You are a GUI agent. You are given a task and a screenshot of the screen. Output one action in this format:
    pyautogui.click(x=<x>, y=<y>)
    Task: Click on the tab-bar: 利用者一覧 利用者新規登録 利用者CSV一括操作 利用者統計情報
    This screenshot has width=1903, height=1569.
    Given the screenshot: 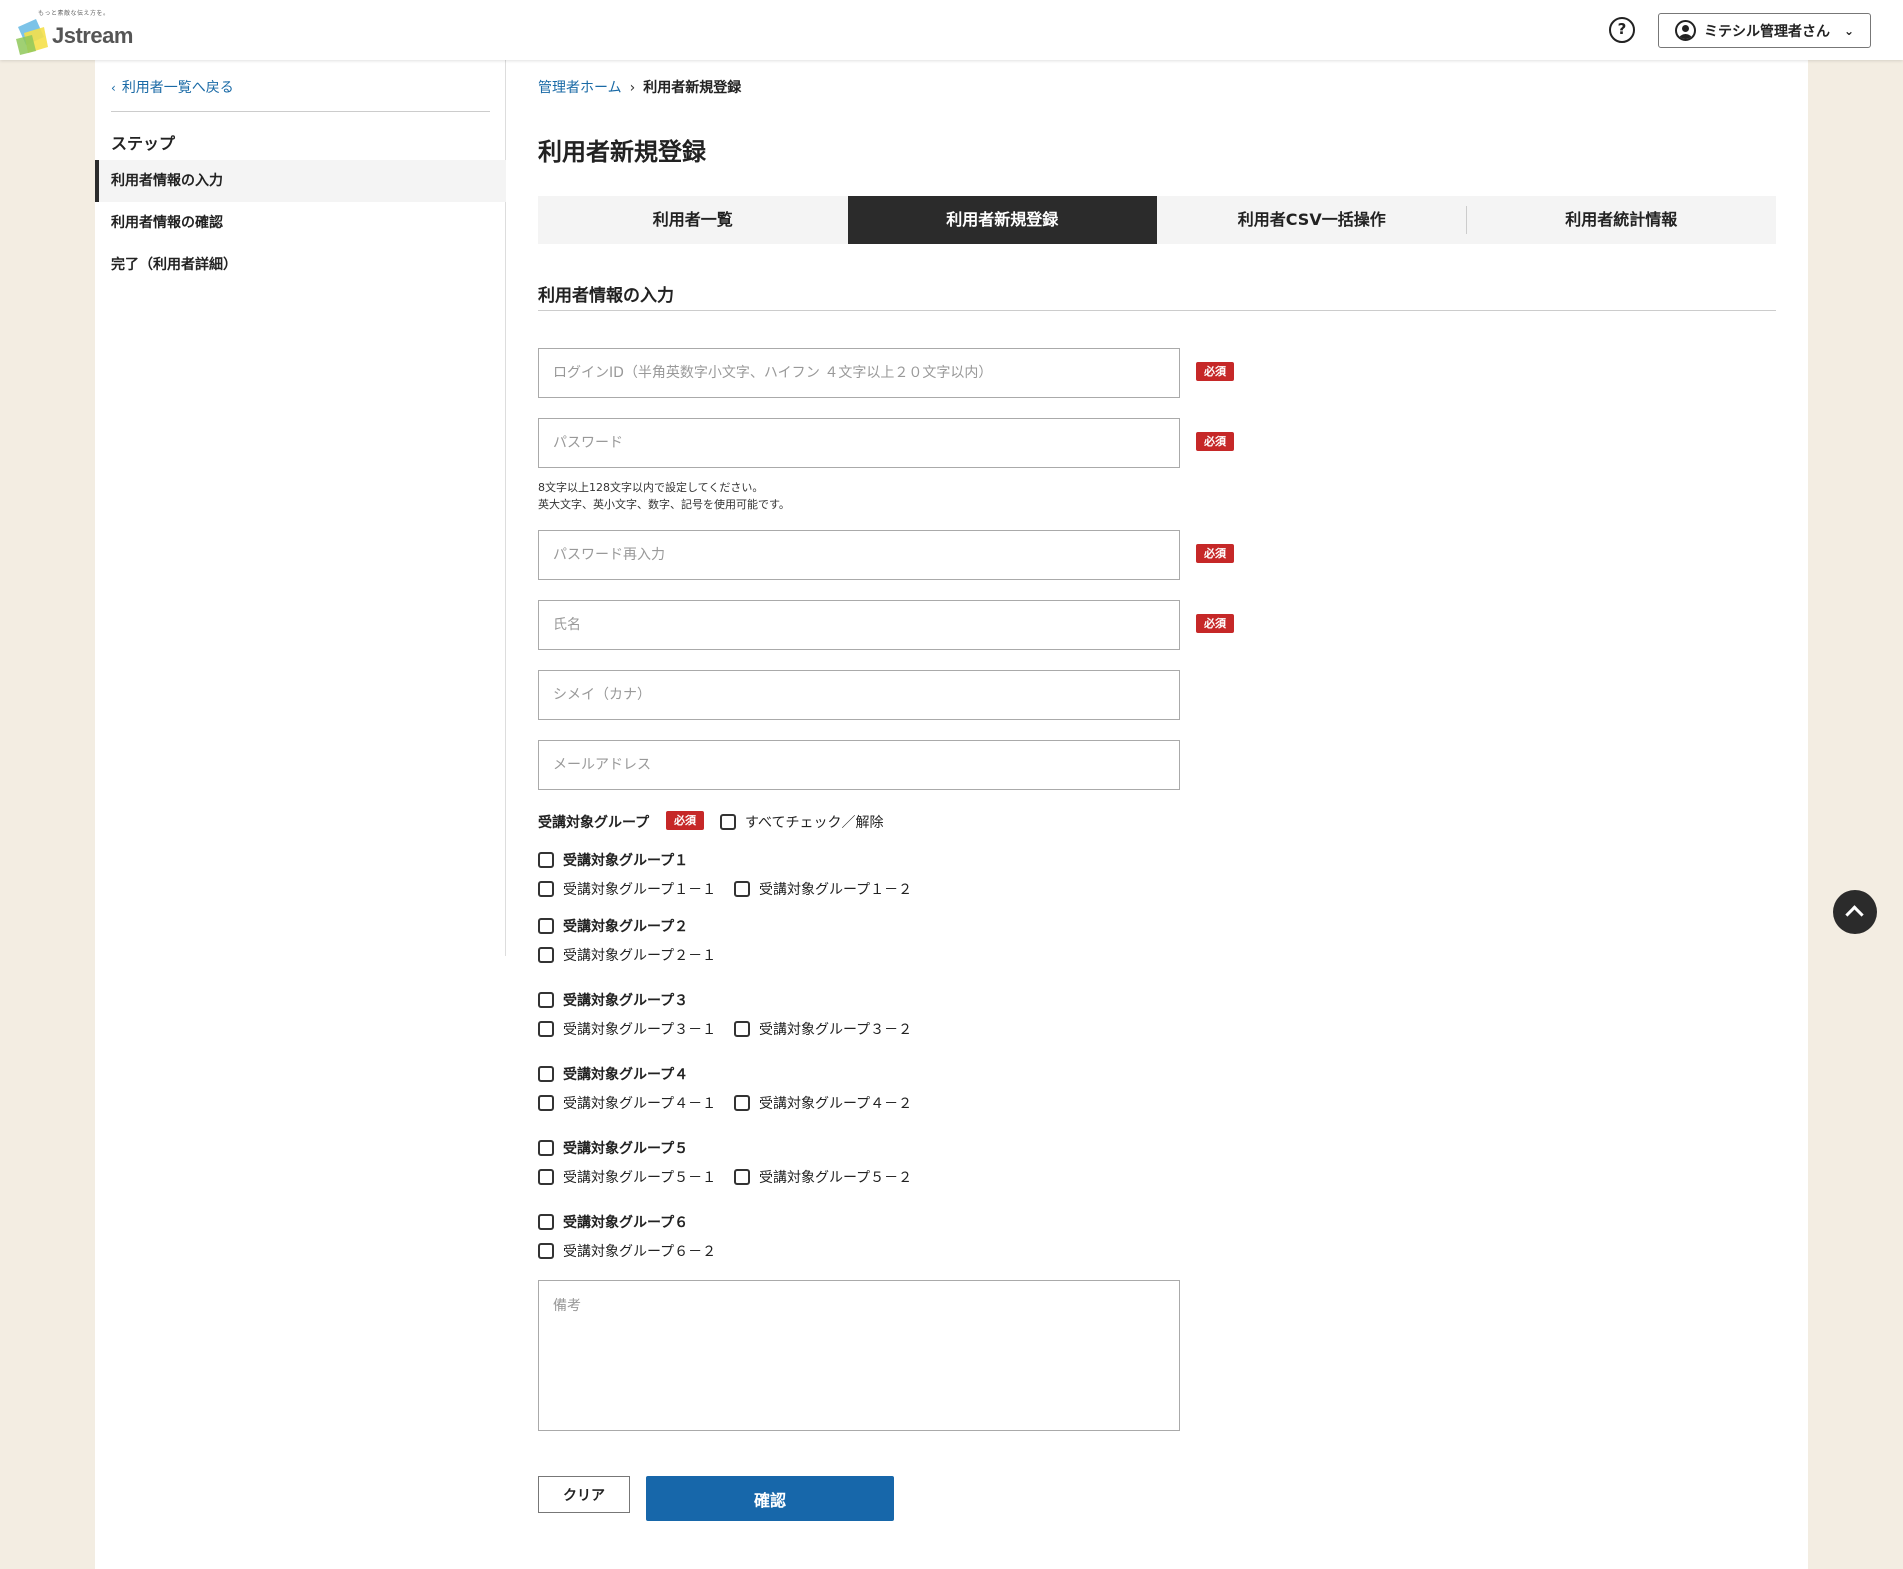 What is the action you would take?
    pyautogui.click(x=1157, y=220)
    